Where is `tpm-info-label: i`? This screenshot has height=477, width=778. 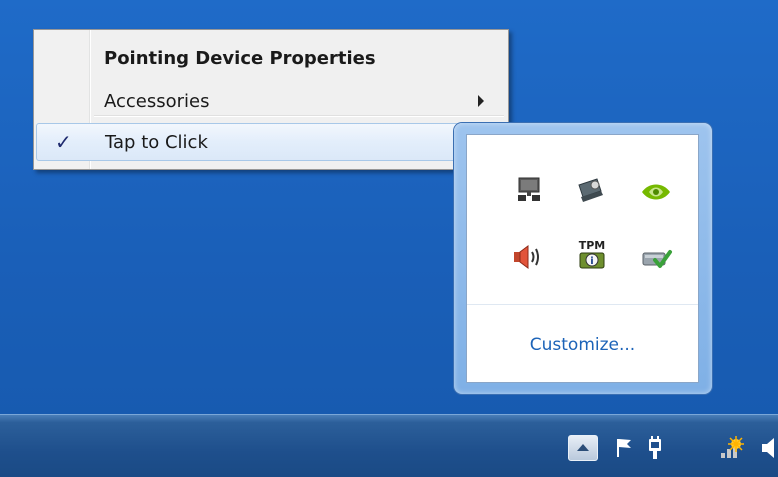 tpm-info-label: i is located at coordinates (591, 261).